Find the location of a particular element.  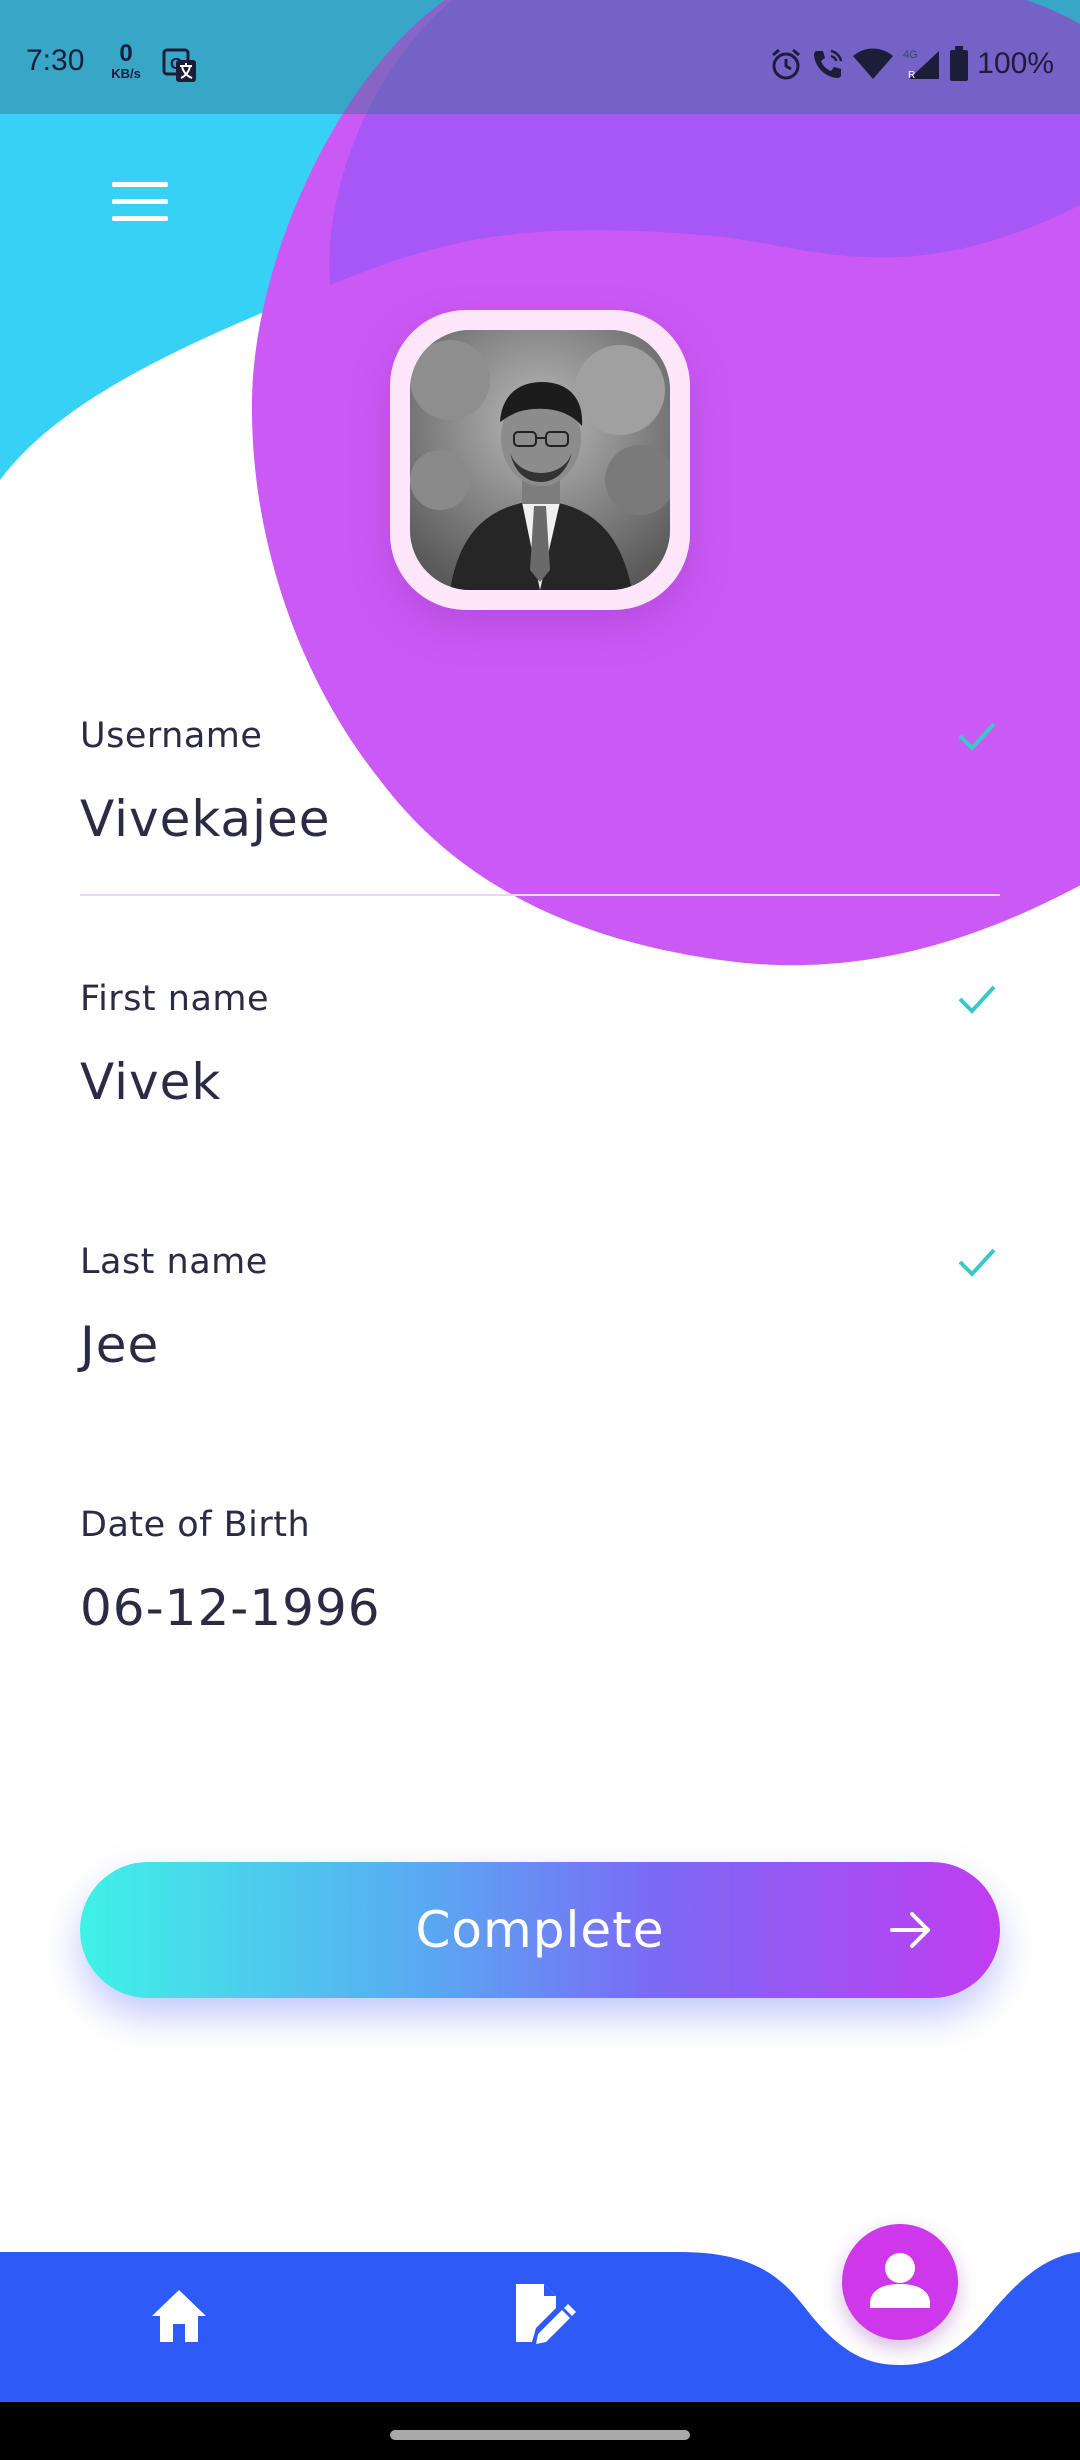

first-name-label: First name is located at coordinates (175, 999).